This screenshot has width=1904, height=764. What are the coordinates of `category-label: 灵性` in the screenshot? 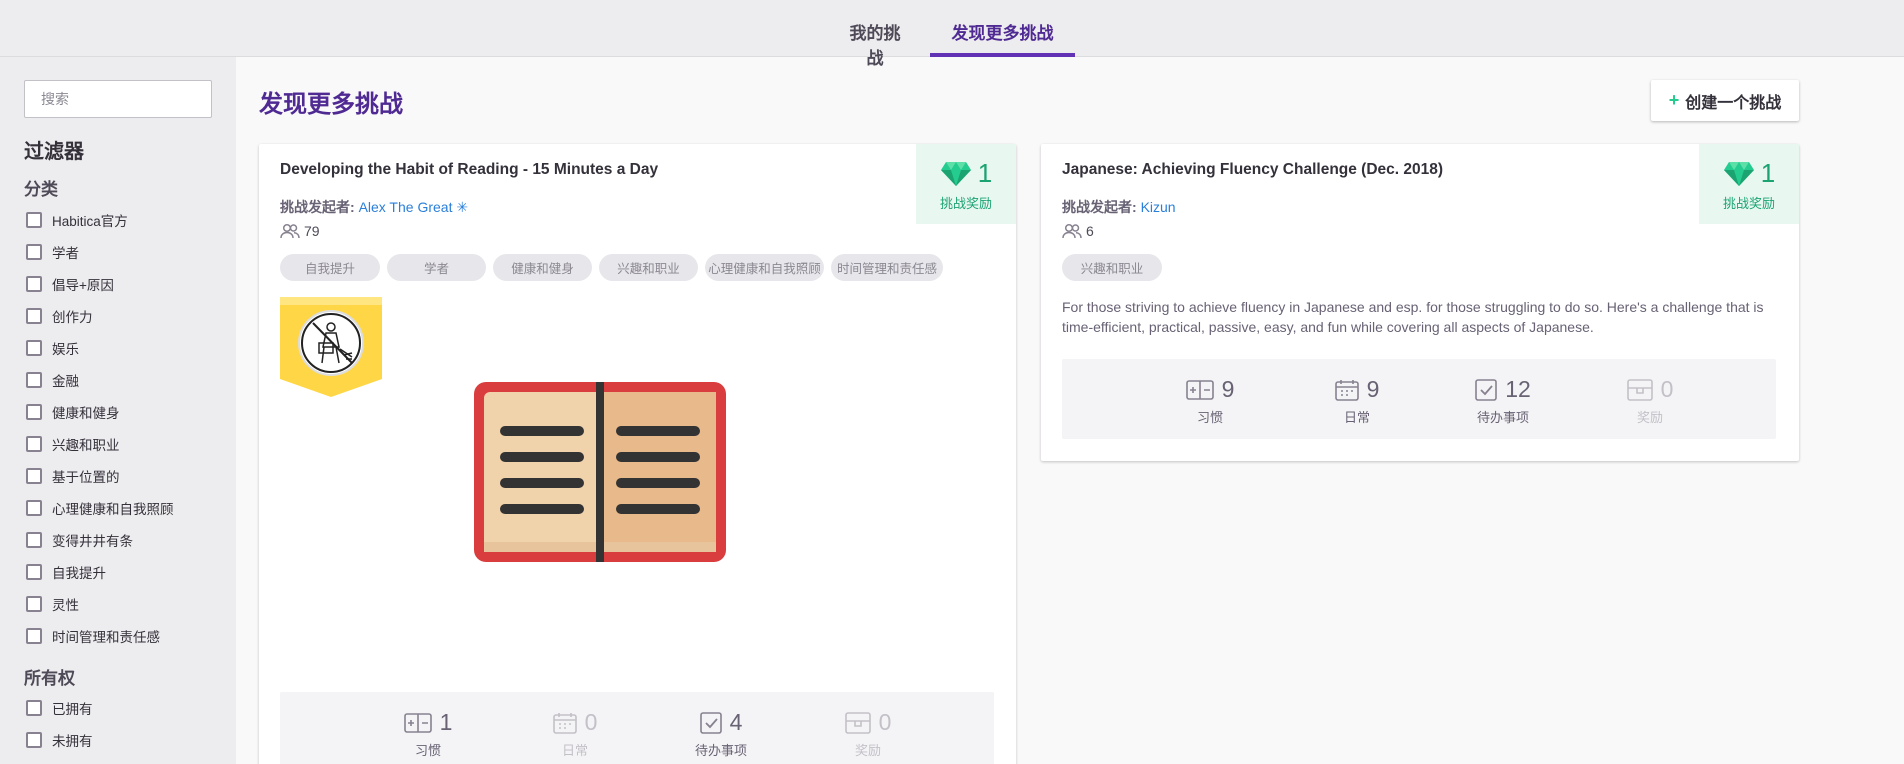 It's located at (65, 605).